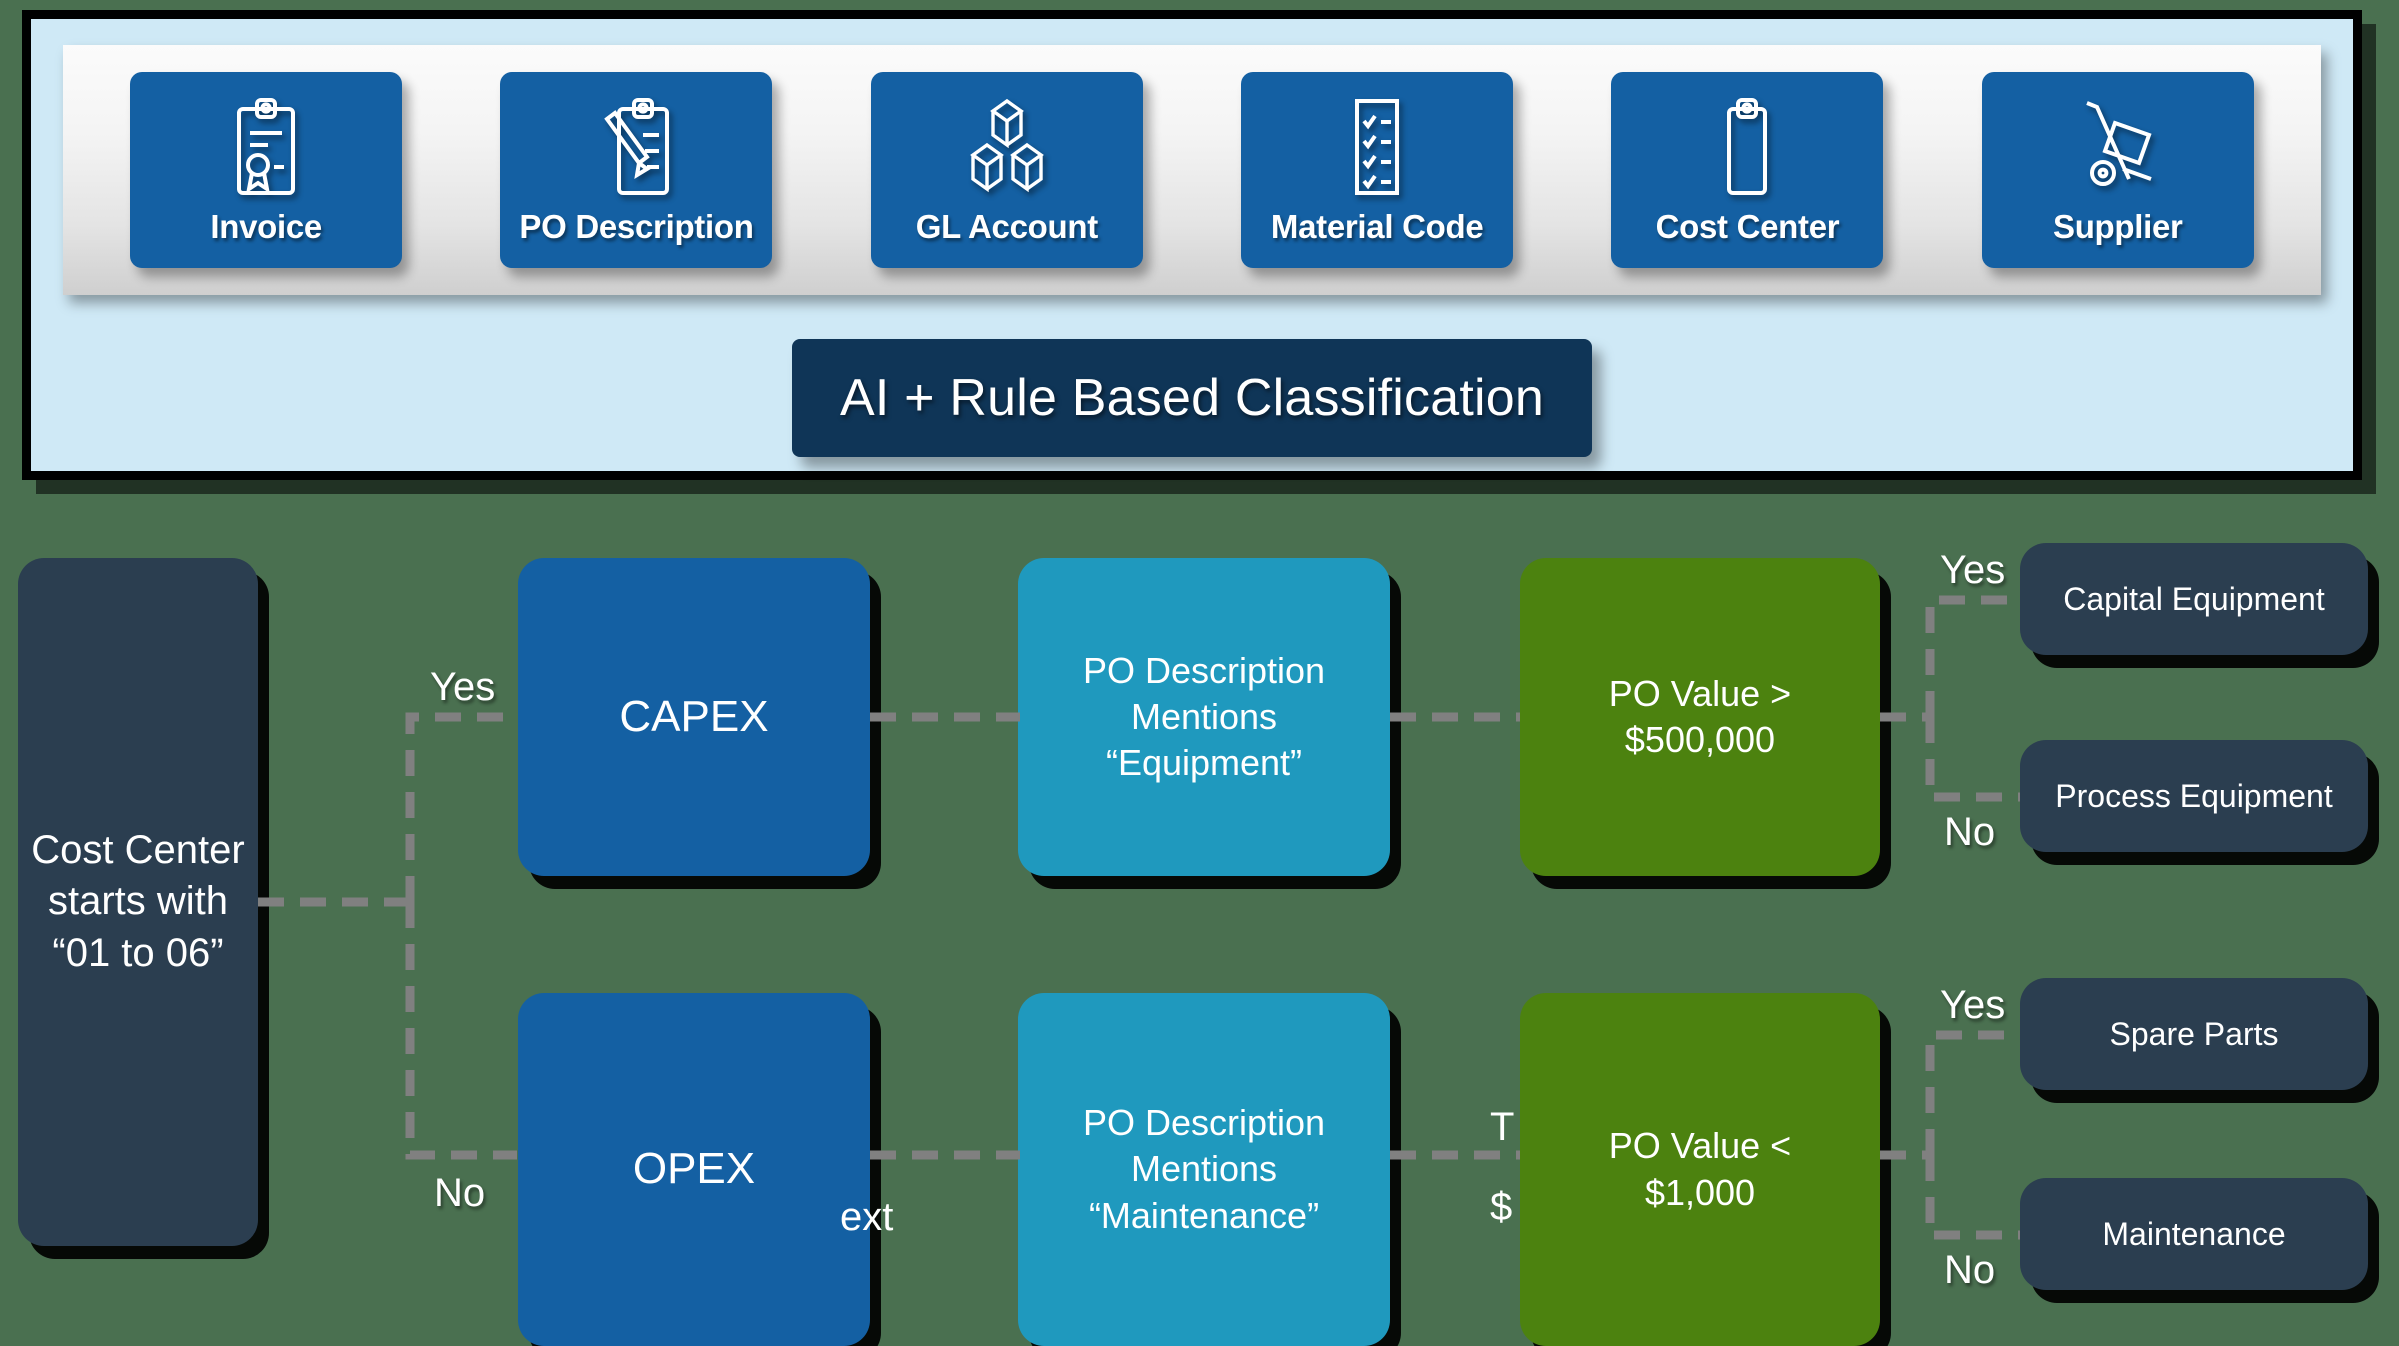 This screenshot has width=2399, height=1346. I want to click on flow-node-opex-value: PO Value < $1,000, so click(1700, 1169).